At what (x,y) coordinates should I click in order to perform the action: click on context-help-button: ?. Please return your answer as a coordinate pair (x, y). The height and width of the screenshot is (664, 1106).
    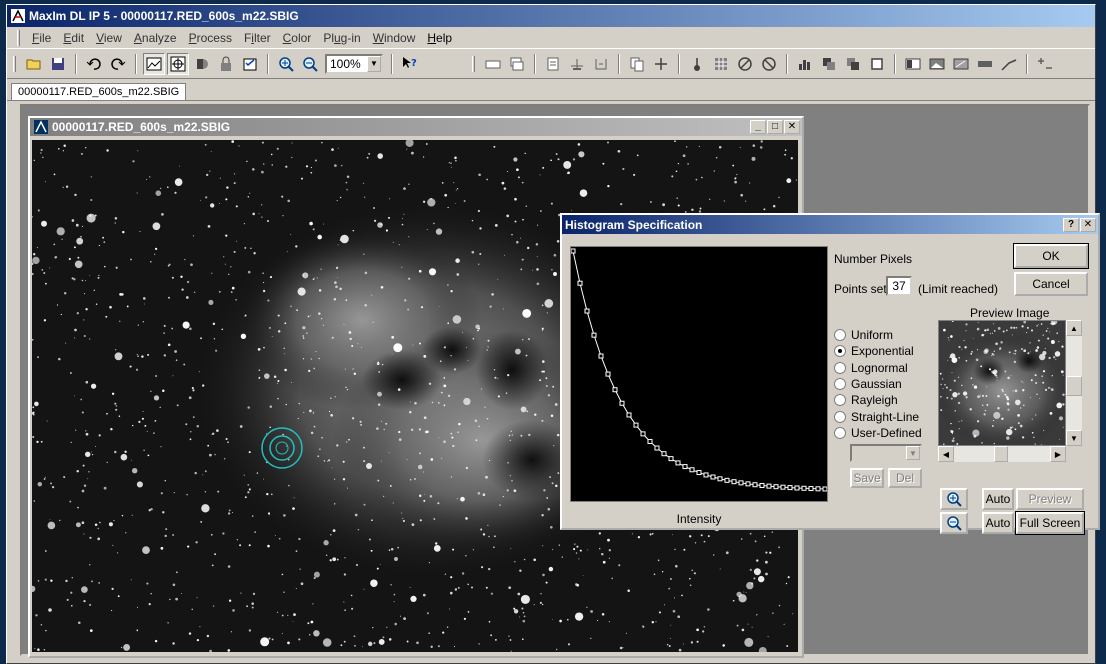
    Looking at the image, I should click on (410, 64).